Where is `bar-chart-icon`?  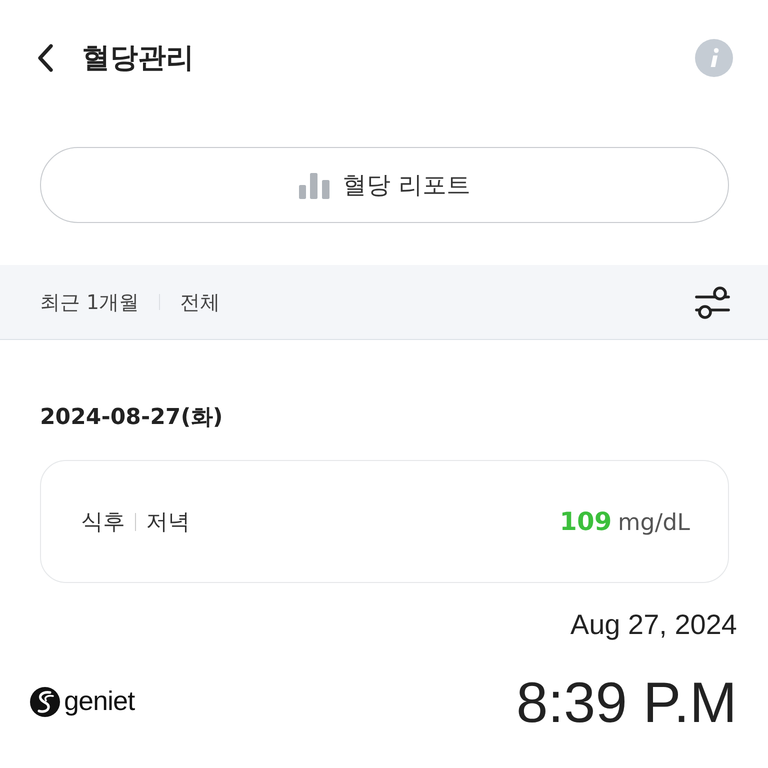
bar-chart-icon is located at coordinates (314, 186).